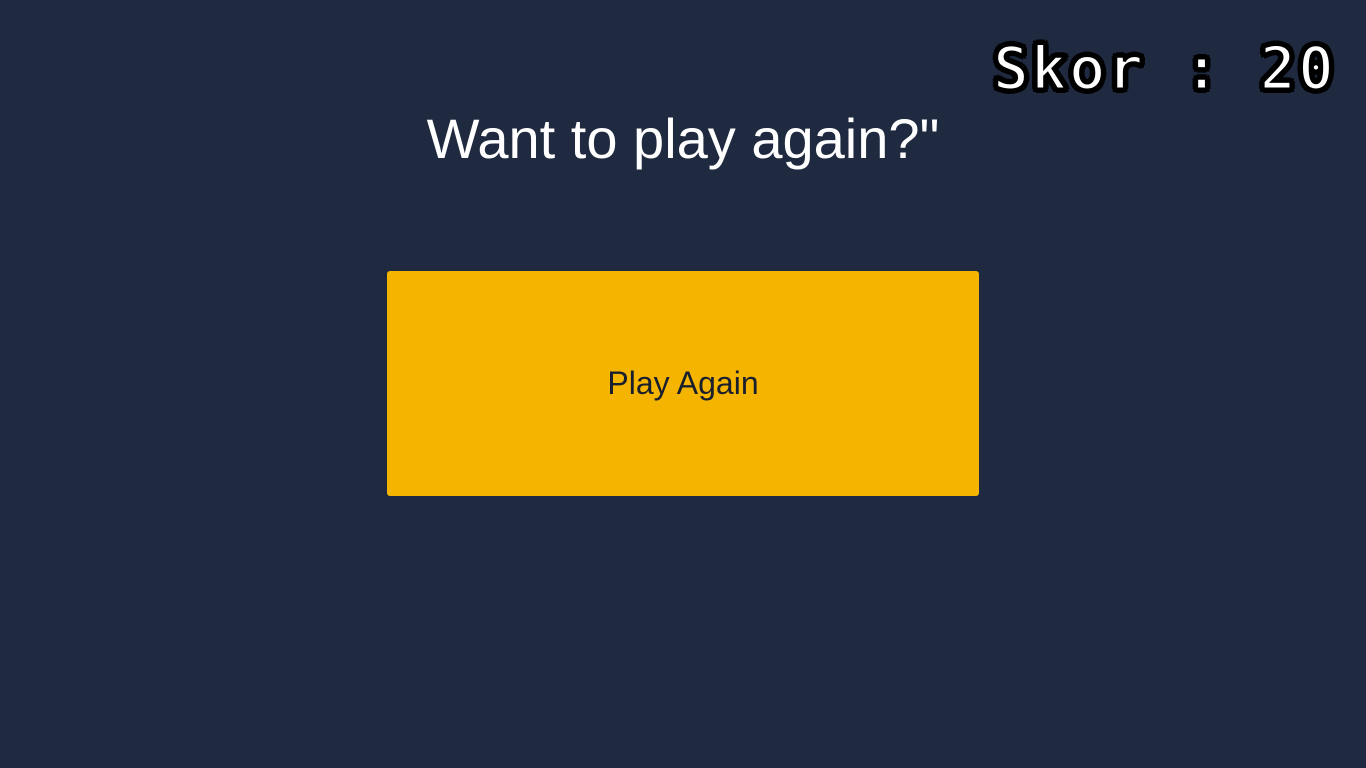 The height and width of the screenshot is (768, 1366). What do you see at coordinates (1163, 69) in the screenshot?
I see `score-display: Skor : 20` at bounding box center [1163, 69].